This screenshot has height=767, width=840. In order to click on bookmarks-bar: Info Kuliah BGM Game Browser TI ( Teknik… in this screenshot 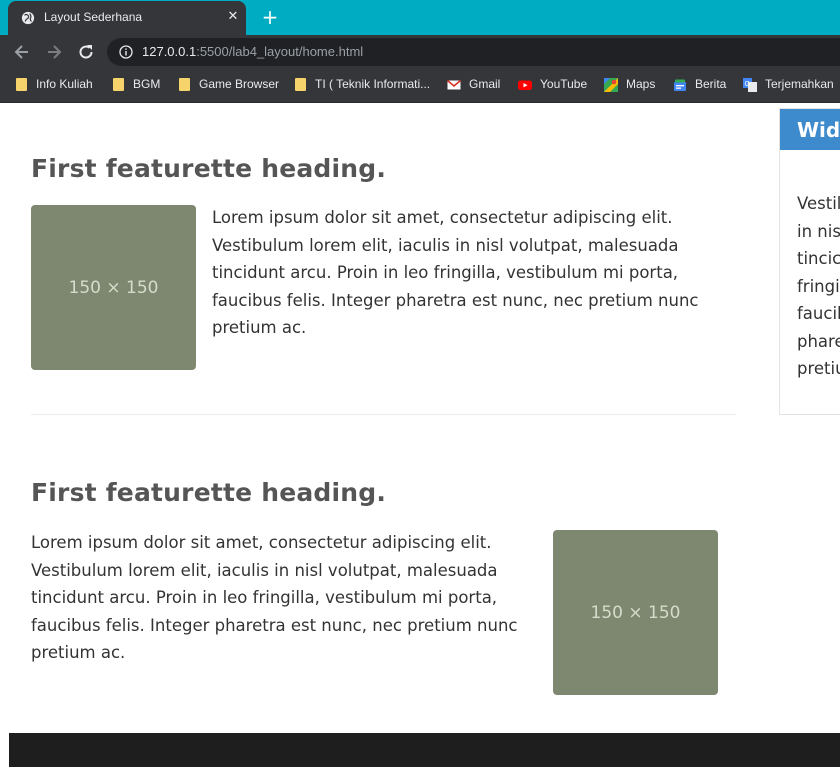, I will do `click(420, 86)`.